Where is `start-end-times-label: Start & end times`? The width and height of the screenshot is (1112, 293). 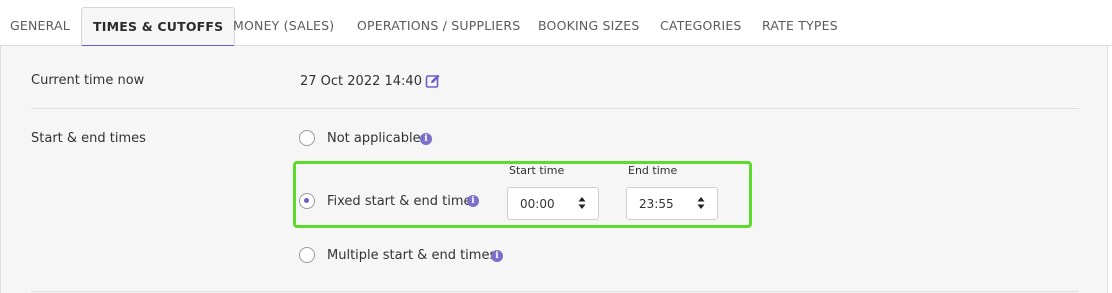
start-end-times-label: Start & end times is located at coordinates (88, 138).